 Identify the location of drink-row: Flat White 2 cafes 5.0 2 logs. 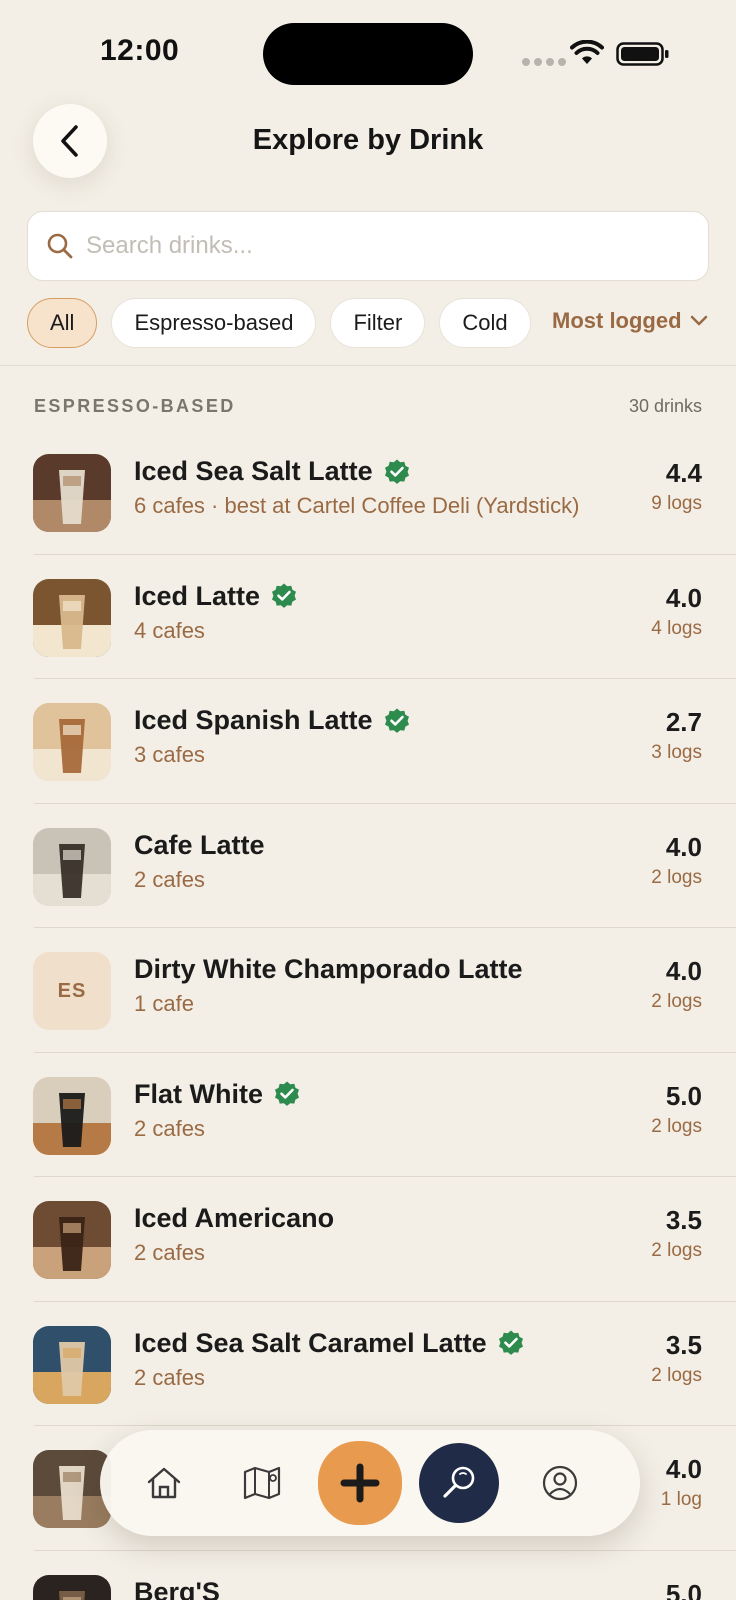
(368, 1115).